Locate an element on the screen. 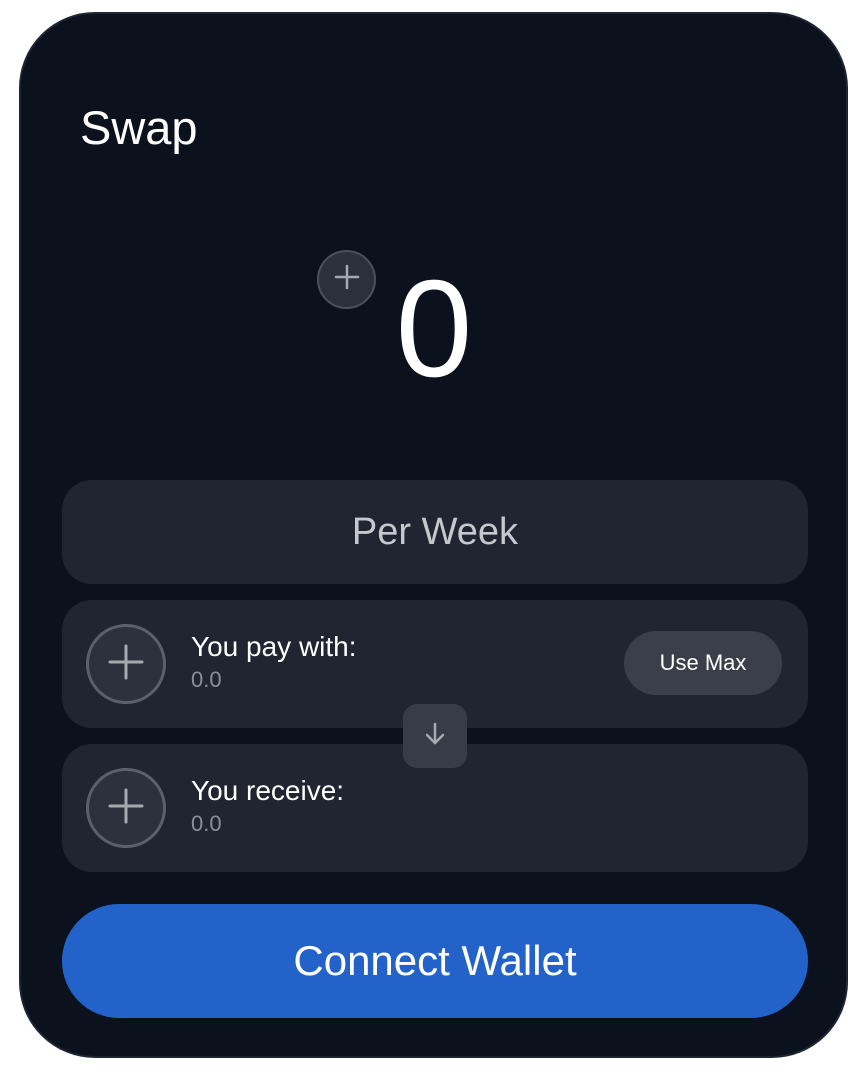 The width and height of the screenshot is (867, 1075). frequency-selector: Per Week is located at coordinates (435, 532).